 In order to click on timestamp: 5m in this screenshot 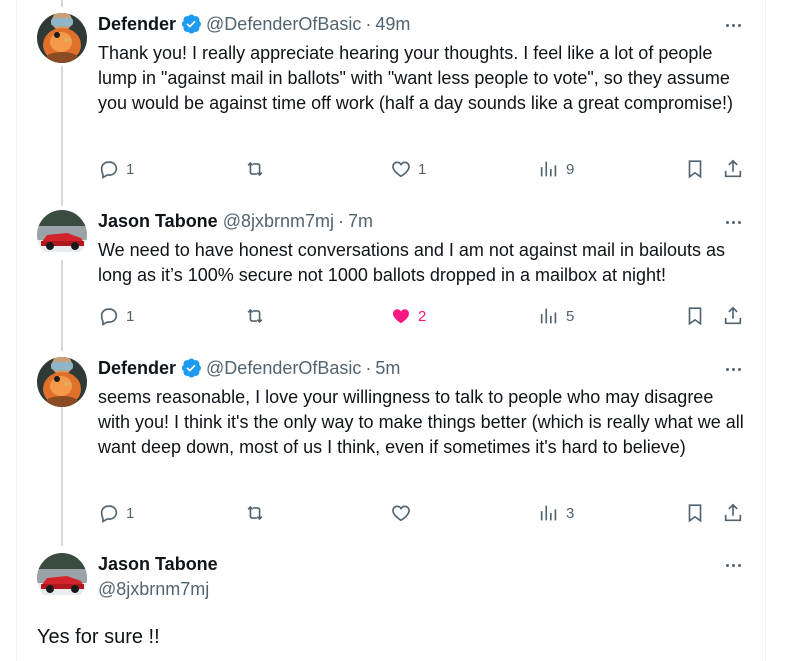, I will do `click(387, 368)`.